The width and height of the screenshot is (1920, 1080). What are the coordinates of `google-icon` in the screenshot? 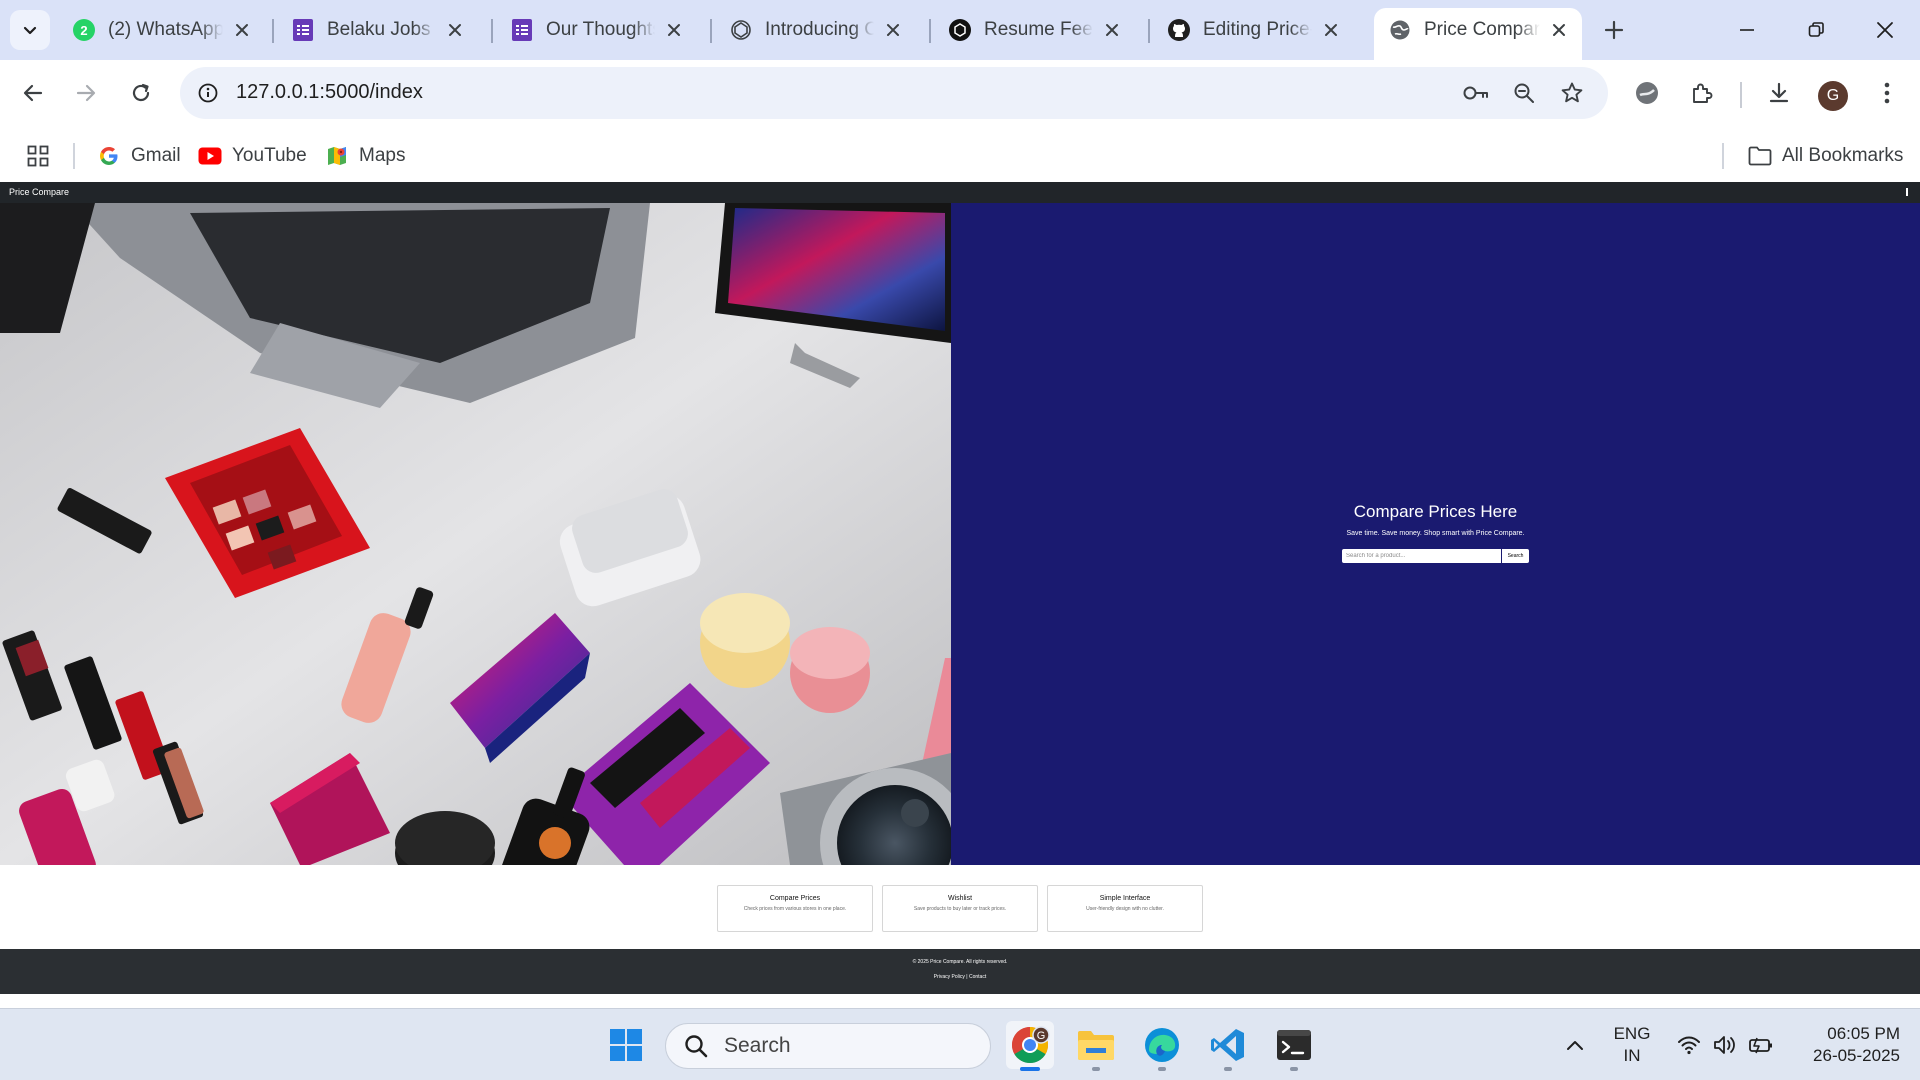 It's located at (109, 156).